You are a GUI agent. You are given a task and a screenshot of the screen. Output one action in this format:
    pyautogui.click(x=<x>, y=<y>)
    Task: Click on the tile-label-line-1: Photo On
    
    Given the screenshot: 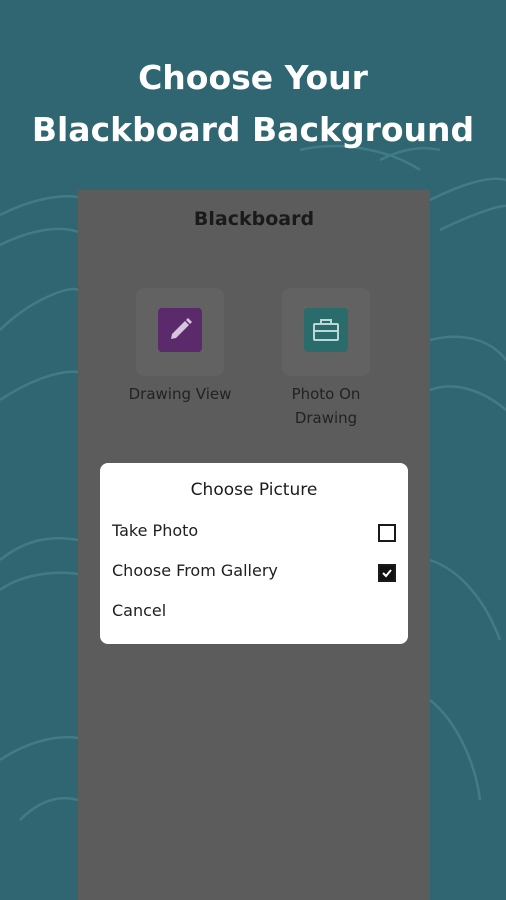 What is the action you would take?
    pyautogui.click(x=326, y=394)
    